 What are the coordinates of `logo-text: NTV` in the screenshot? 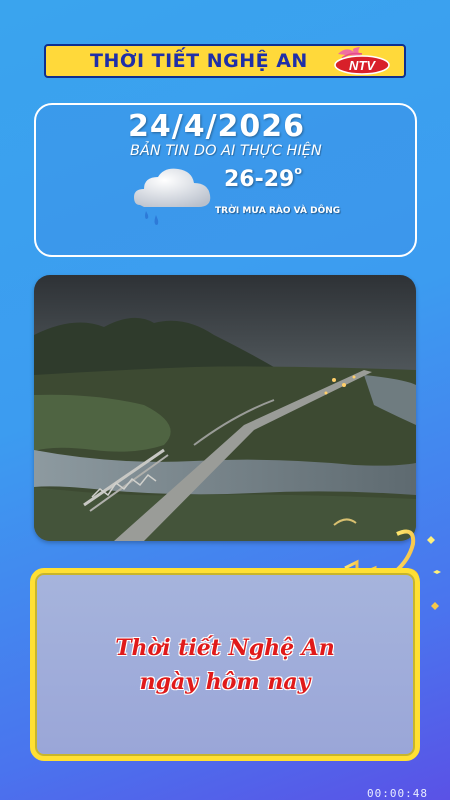 It's located at (362, 65).